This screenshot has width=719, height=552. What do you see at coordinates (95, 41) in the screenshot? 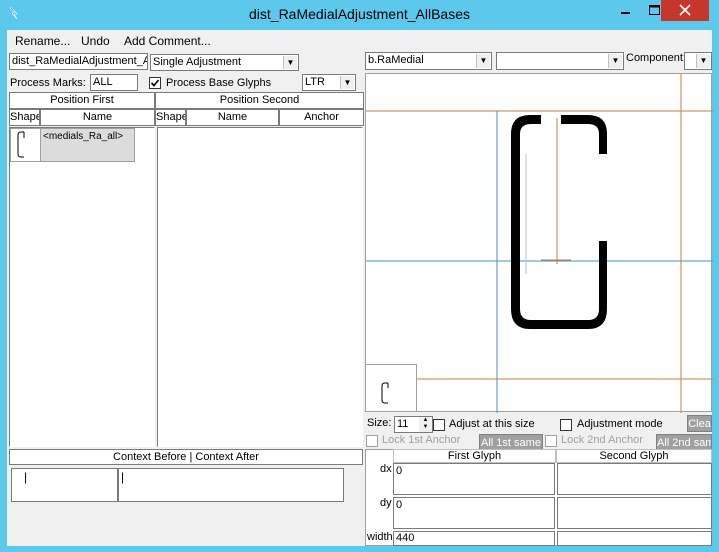
I see `menu-undo: Undo` at bounding box center [95, 41].